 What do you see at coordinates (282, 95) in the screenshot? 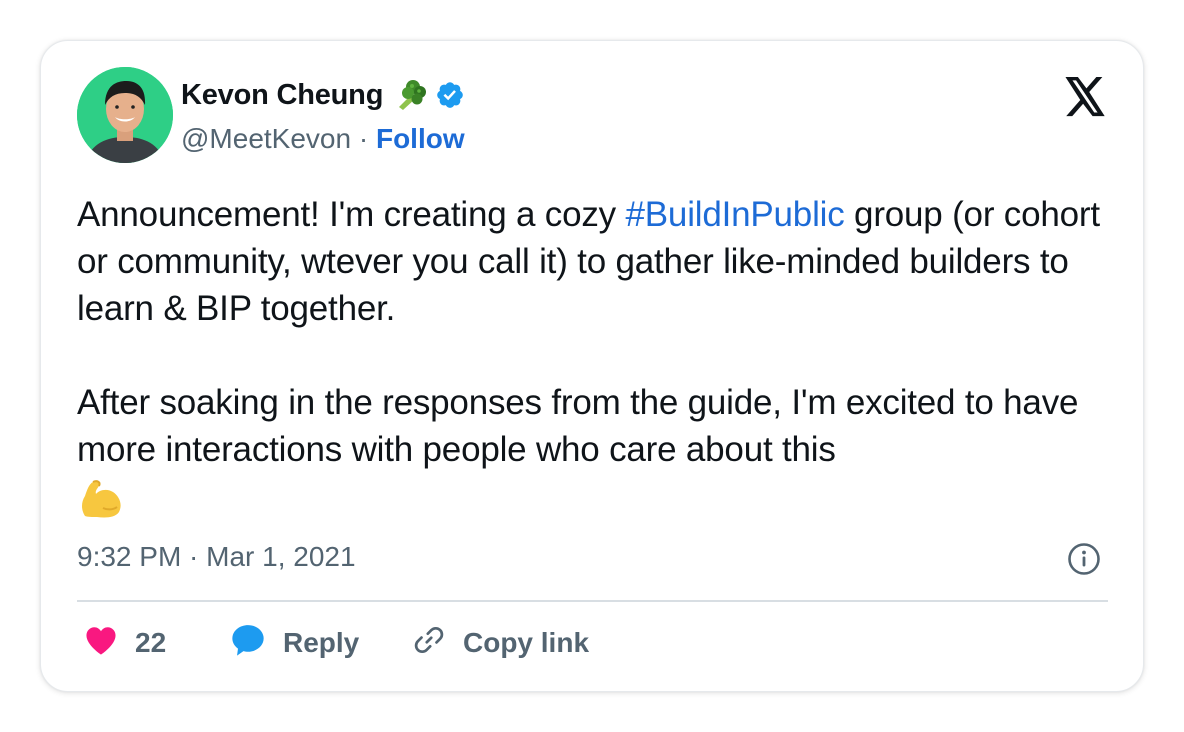
I see `author-name: Kevon Cheung` at bounding box center [282, 95].